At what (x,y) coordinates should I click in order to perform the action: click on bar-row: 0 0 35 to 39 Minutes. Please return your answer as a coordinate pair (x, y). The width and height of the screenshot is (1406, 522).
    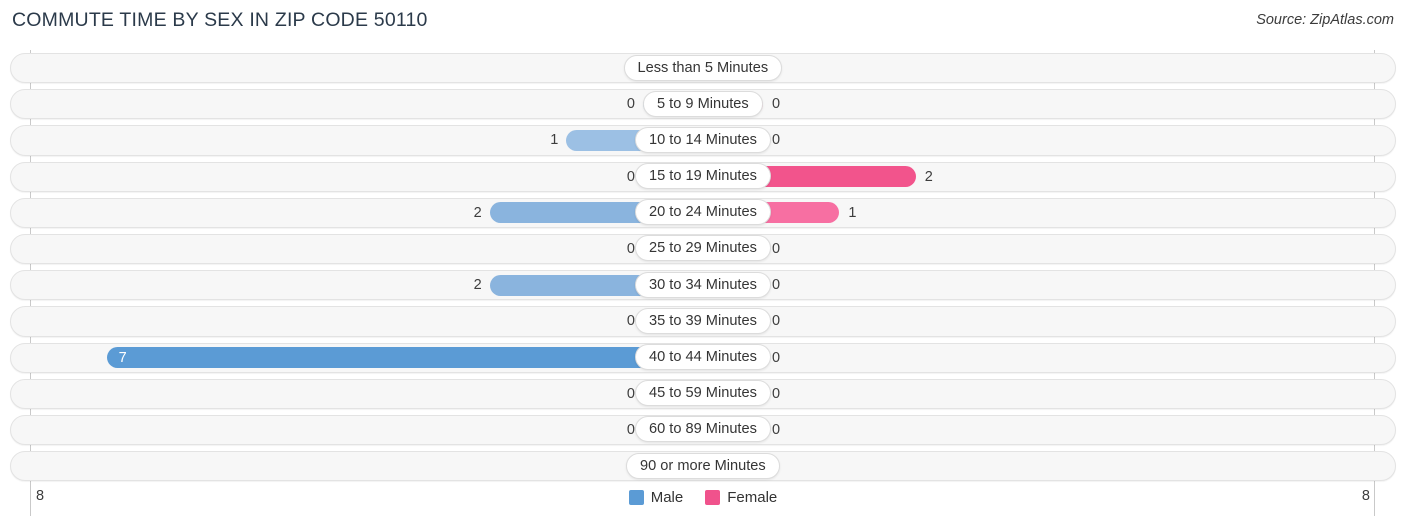
    Looking at the image, I should click on (703, 321).